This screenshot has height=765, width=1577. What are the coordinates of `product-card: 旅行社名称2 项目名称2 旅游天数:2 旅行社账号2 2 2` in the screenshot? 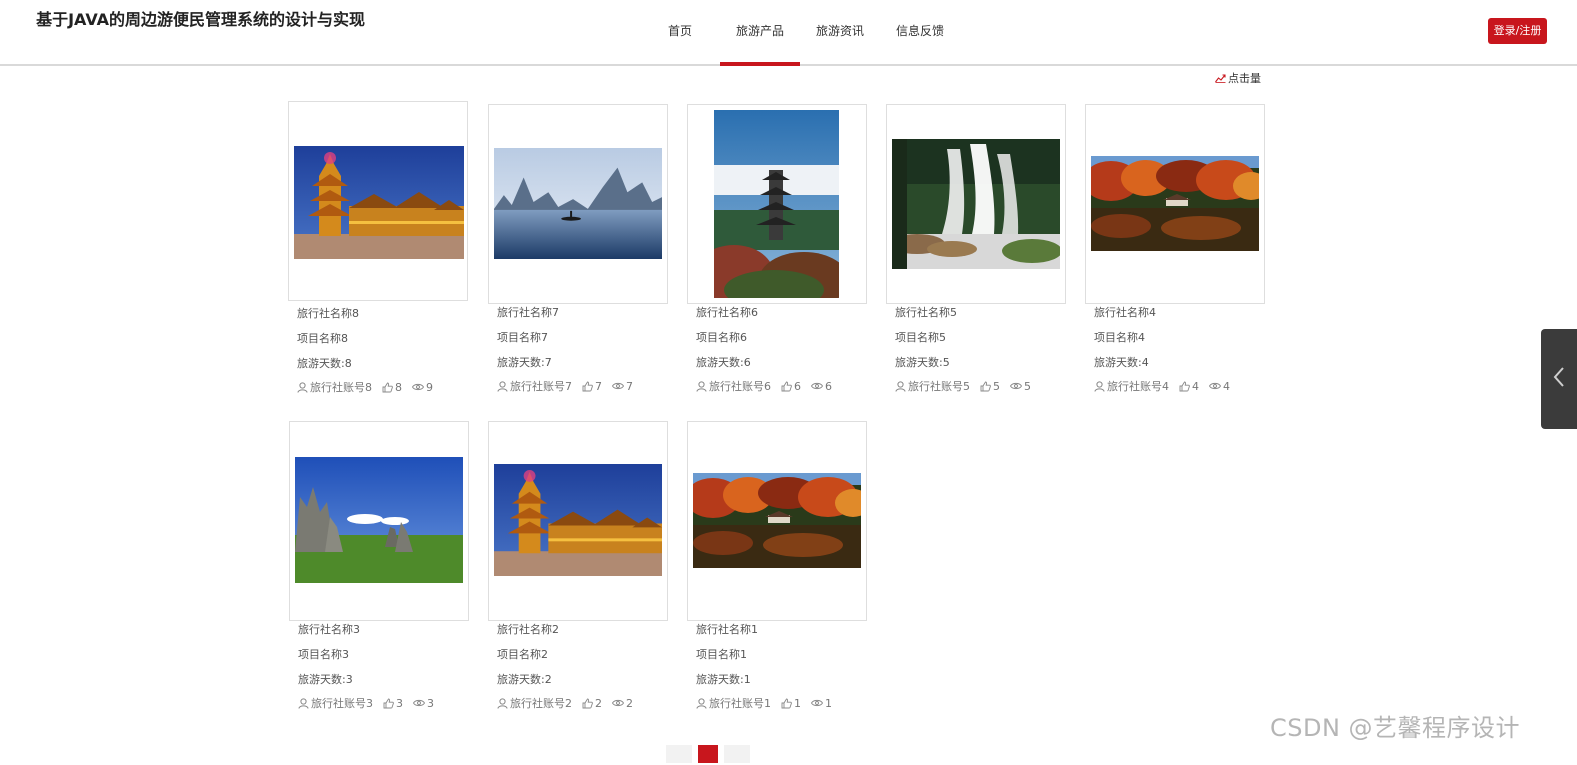 It's located at (588, 571).